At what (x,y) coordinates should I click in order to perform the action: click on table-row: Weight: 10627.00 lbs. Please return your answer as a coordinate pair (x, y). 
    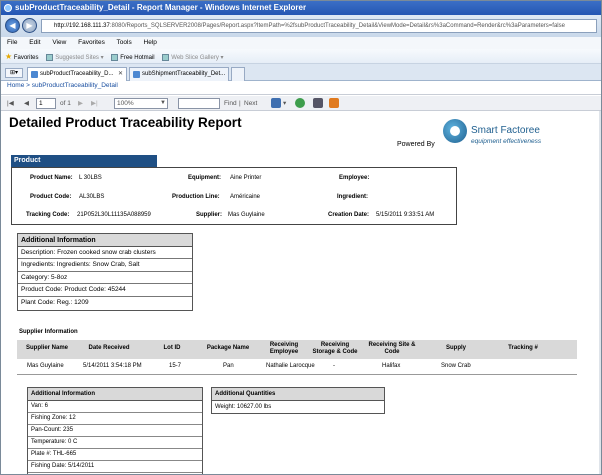
    Looking at the image, I should click on (243, 407).